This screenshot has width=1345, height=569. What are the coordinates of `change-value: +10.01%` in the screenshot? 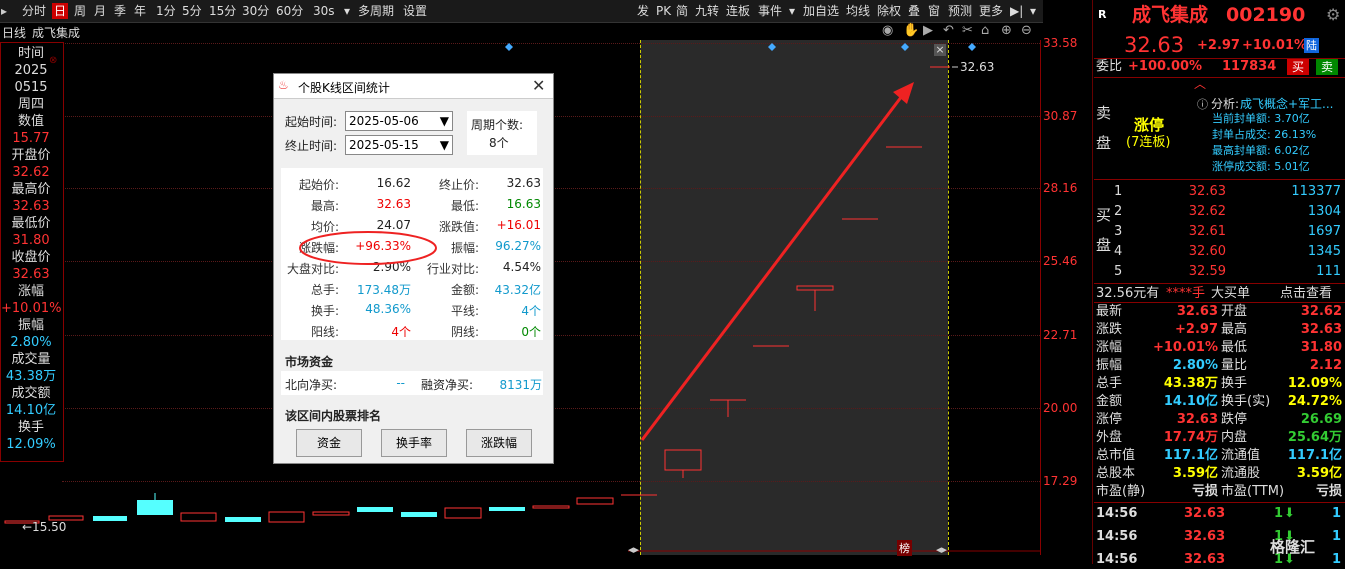 It's located at (31, 308).